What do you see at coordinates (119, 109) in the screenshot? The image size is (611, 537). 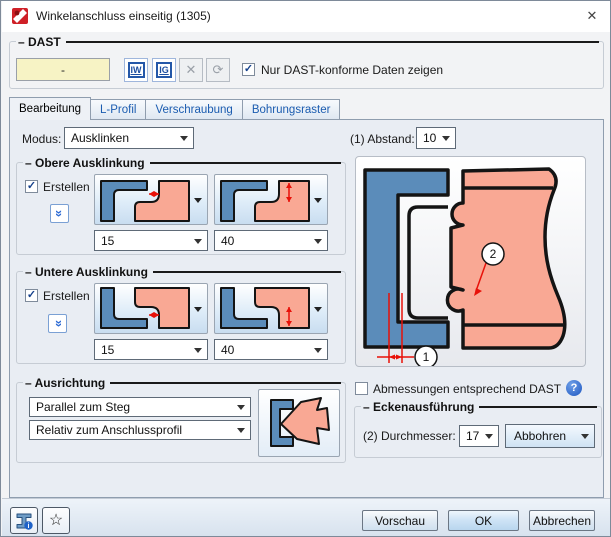 I see `tab-l-profil: L-Profil` at bounding box center [119, 109].